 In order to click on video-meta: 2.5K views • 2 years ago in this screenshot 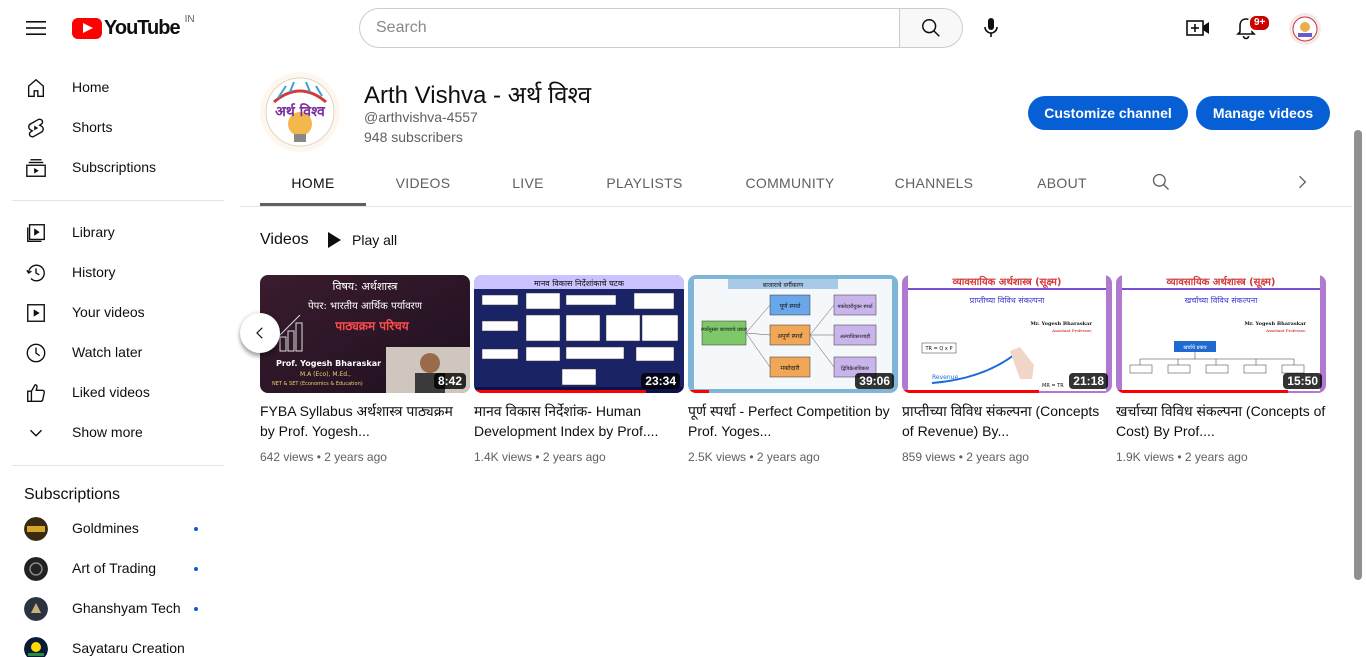, I will do `click(754, 457)`.